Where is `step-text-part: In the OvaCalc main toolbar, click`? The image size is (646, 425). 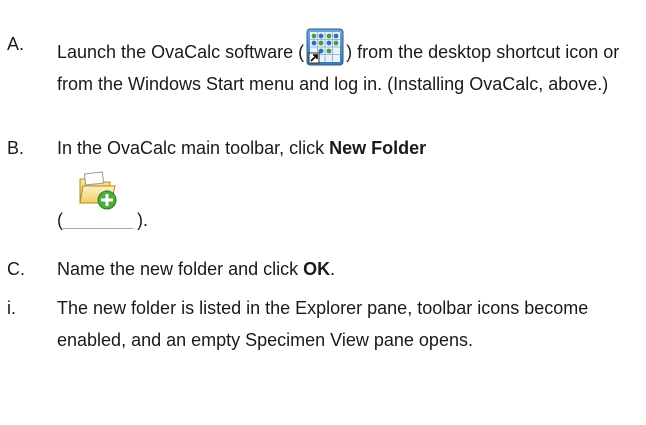
step-text-part: In the OvaCalc main toolbar, click is located at coordinates (193, 148).